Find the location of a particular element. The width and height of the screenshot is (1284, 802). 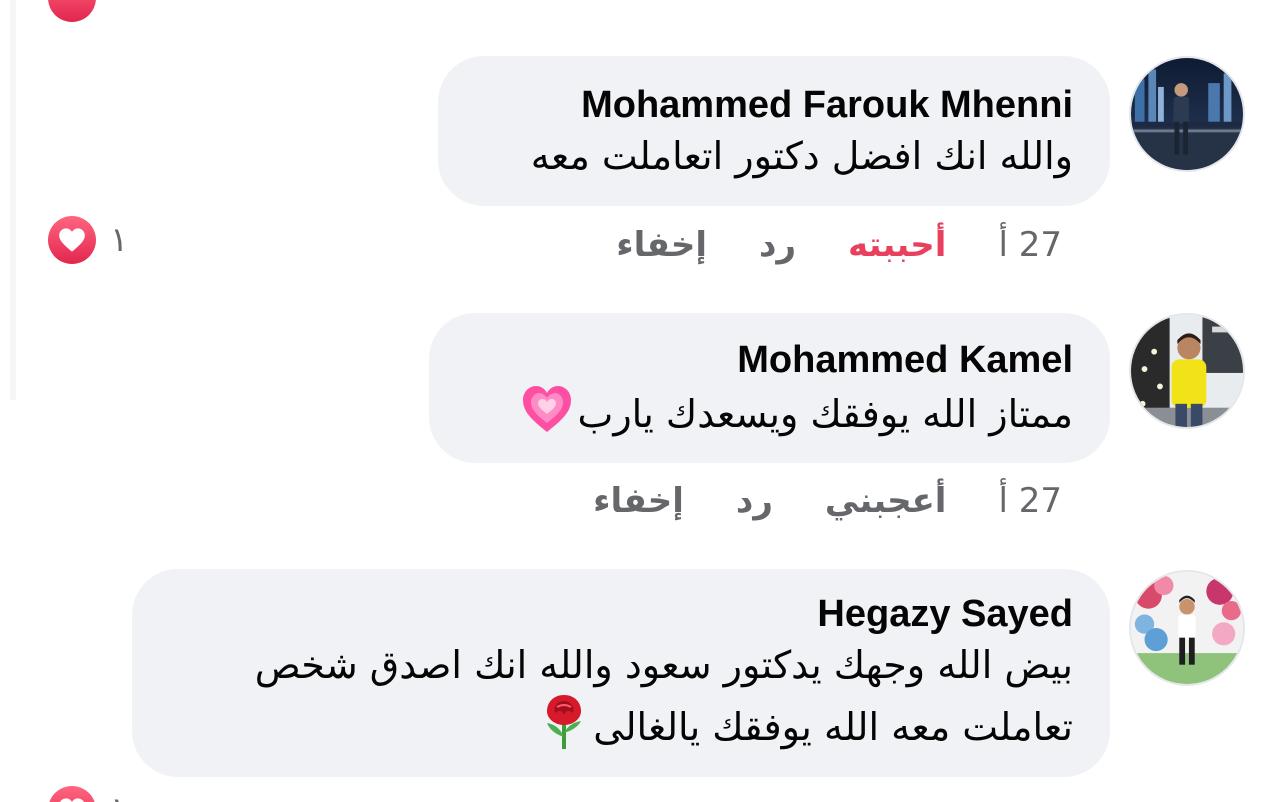

comment-author: Hegazy Sayed is located at coordinates (620, 614).